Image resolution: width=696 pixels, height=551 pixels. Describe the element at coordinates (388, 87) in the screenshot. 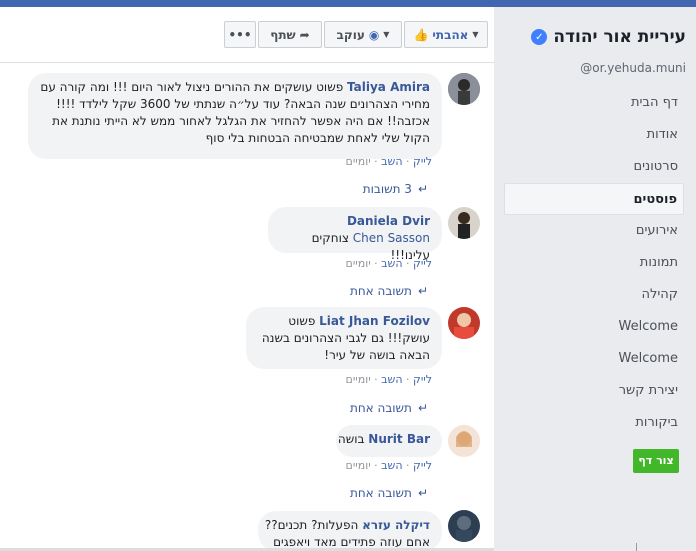

I see `comment-author: Taliya Amira` at that location.